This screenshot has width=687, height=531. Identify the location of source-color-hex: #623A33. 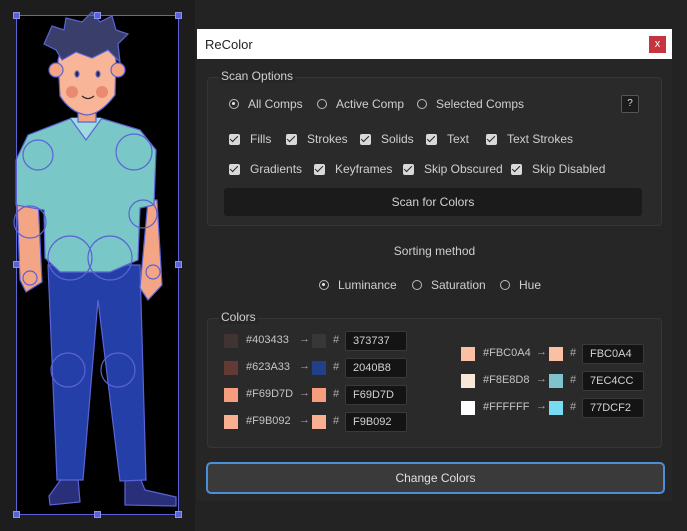
(268, 367).